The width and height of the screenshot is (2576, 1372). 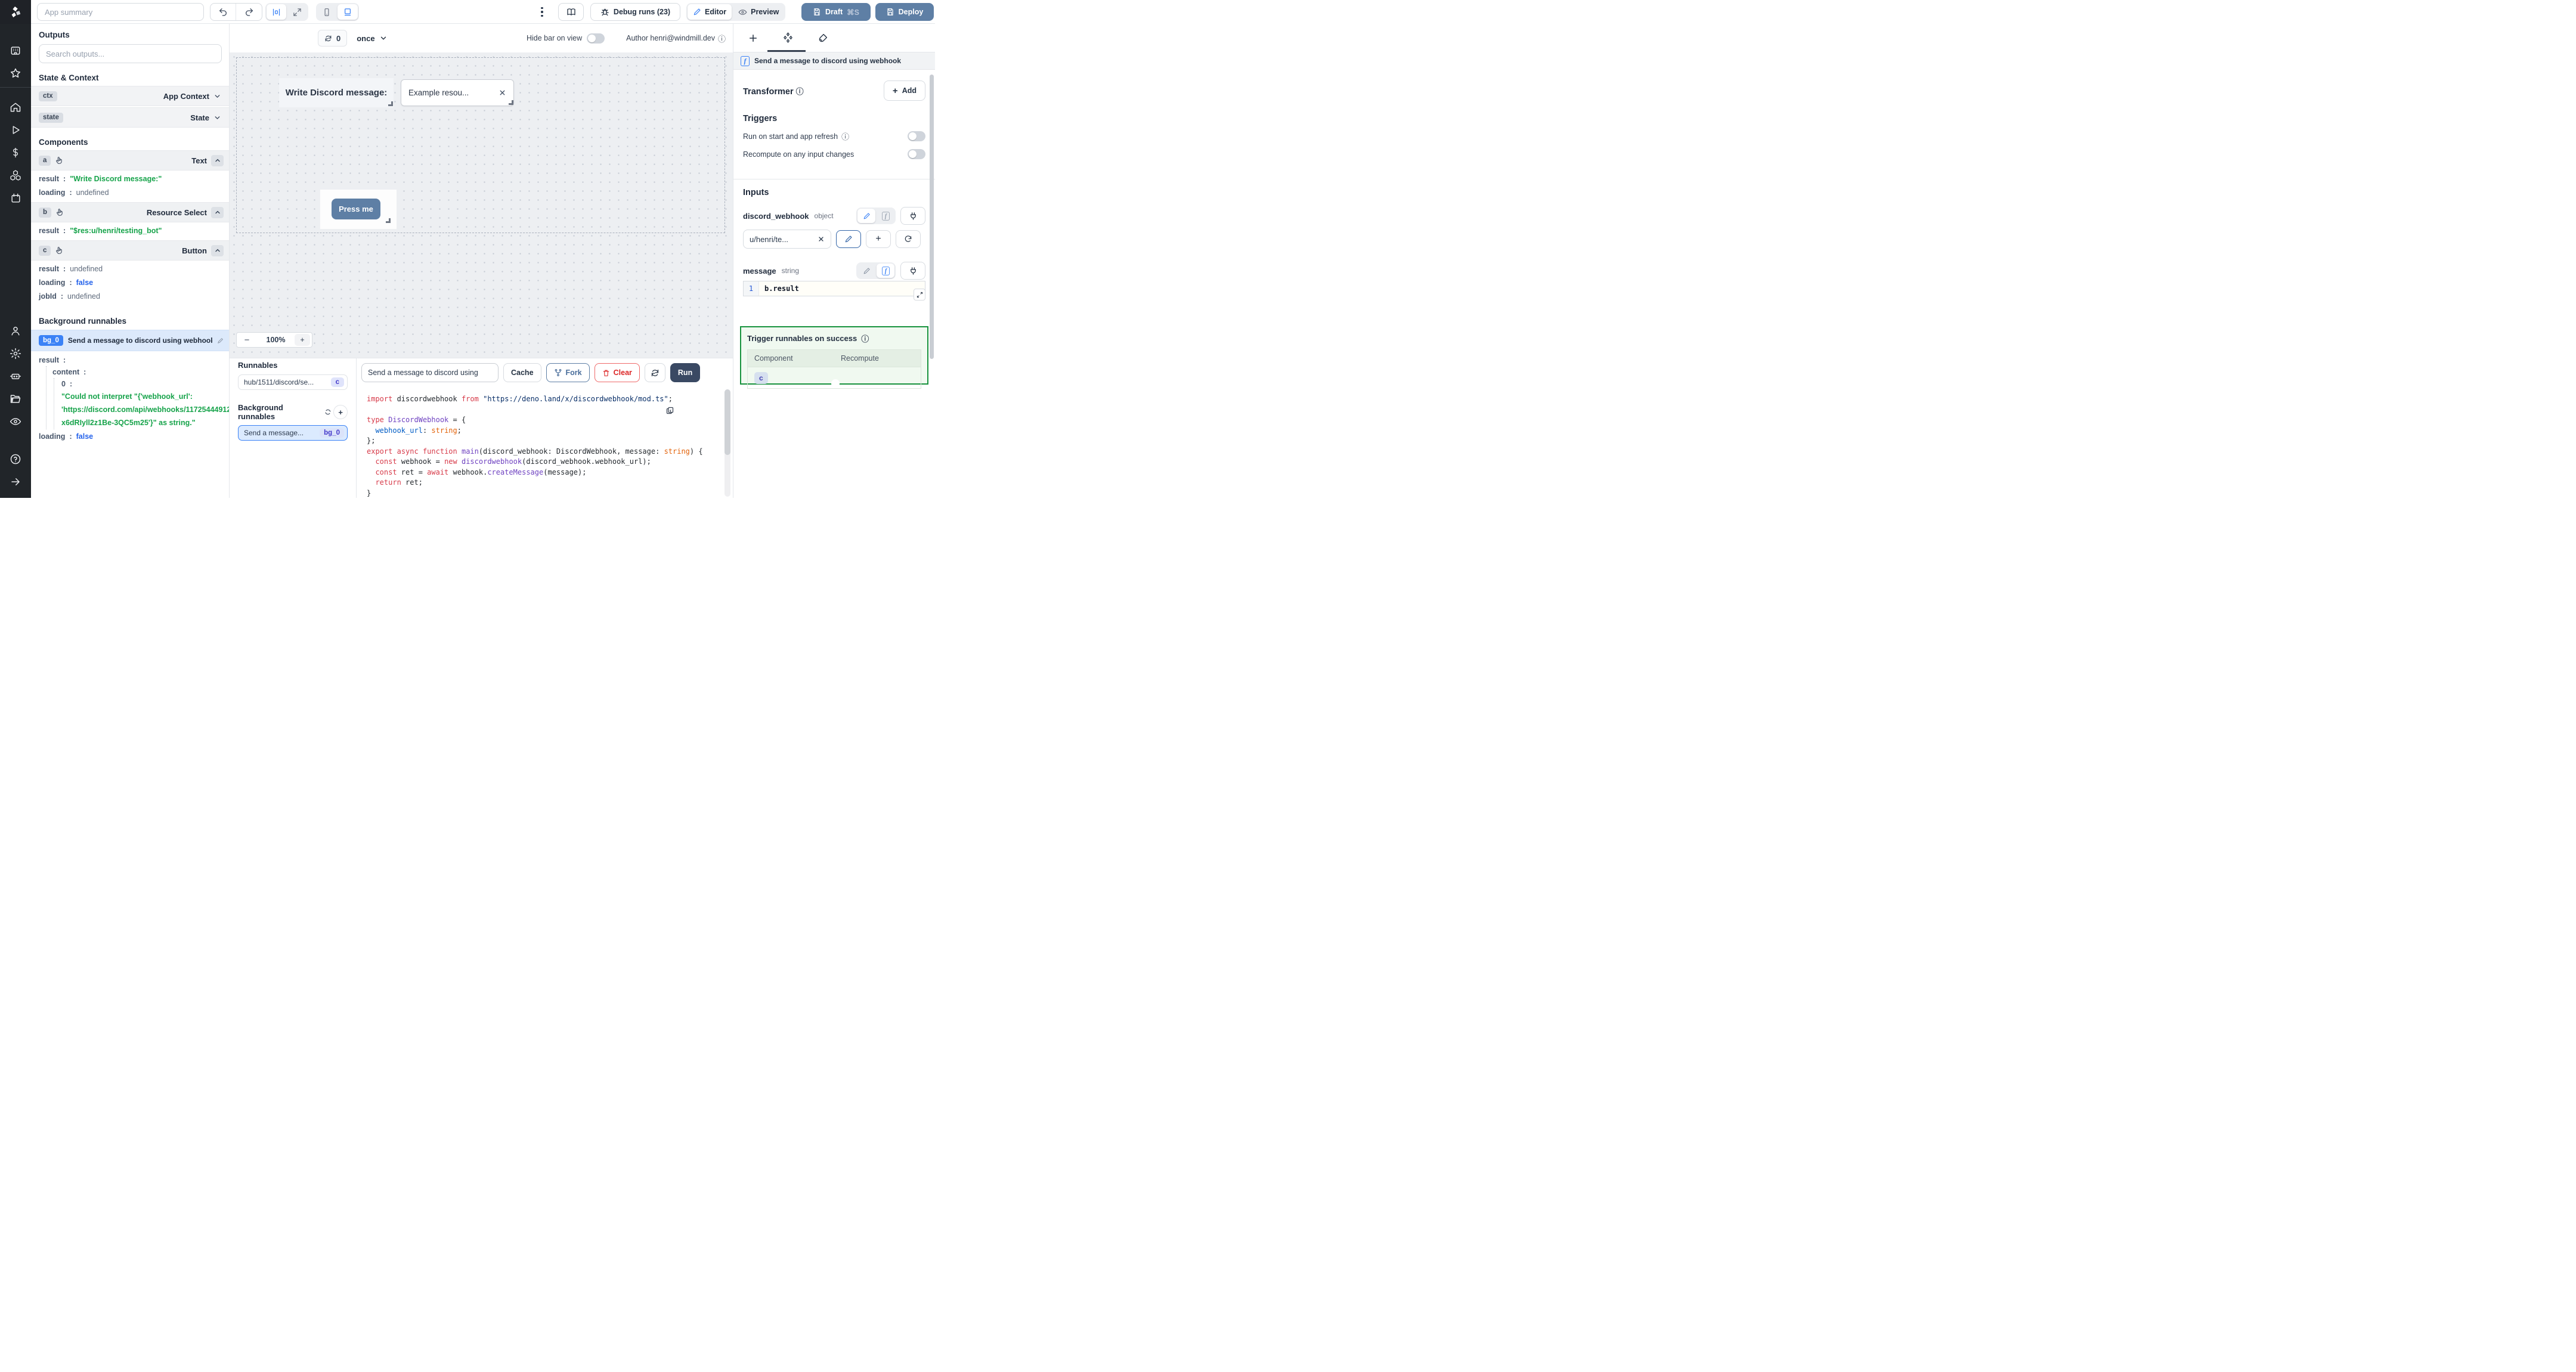 What do you see at coordinates (522, 372) in the screenshot?
I see `cache-button: Cache` at bounding box center [522, 372].